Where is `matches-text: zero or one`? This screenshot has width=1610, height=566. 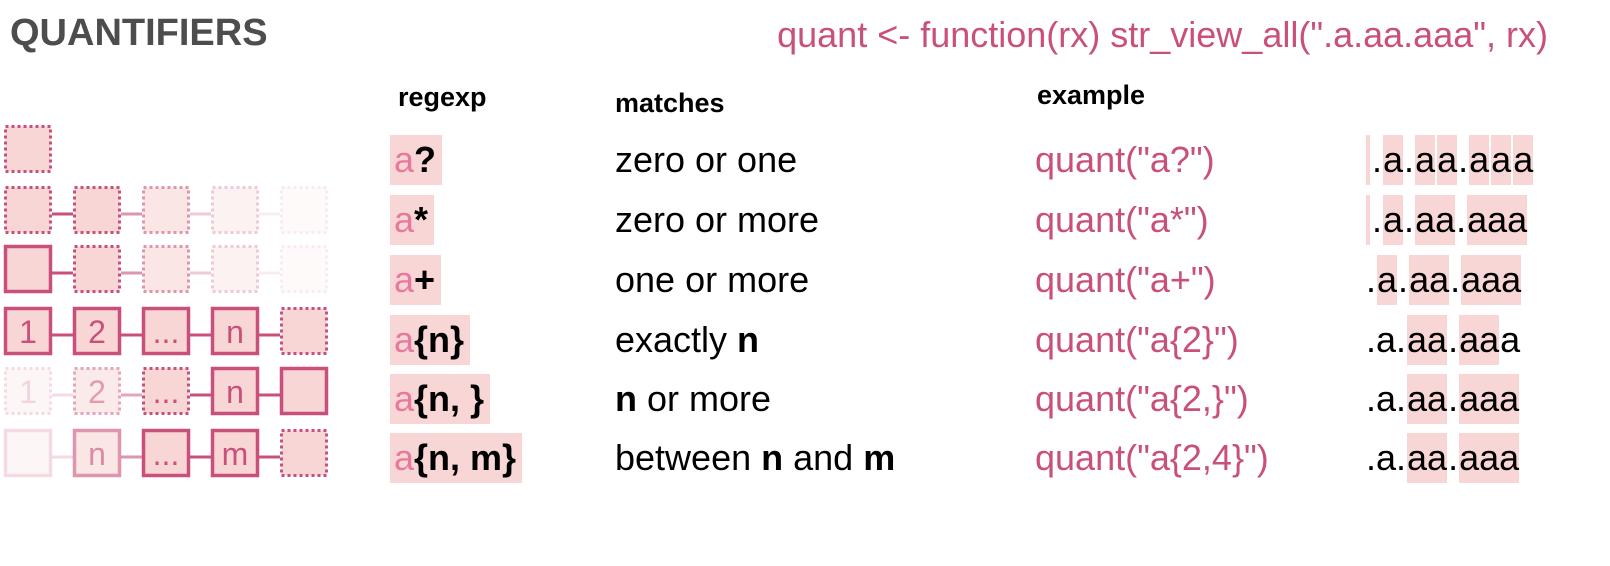
matches-text: zero or one is located at coordinates (706, 159).